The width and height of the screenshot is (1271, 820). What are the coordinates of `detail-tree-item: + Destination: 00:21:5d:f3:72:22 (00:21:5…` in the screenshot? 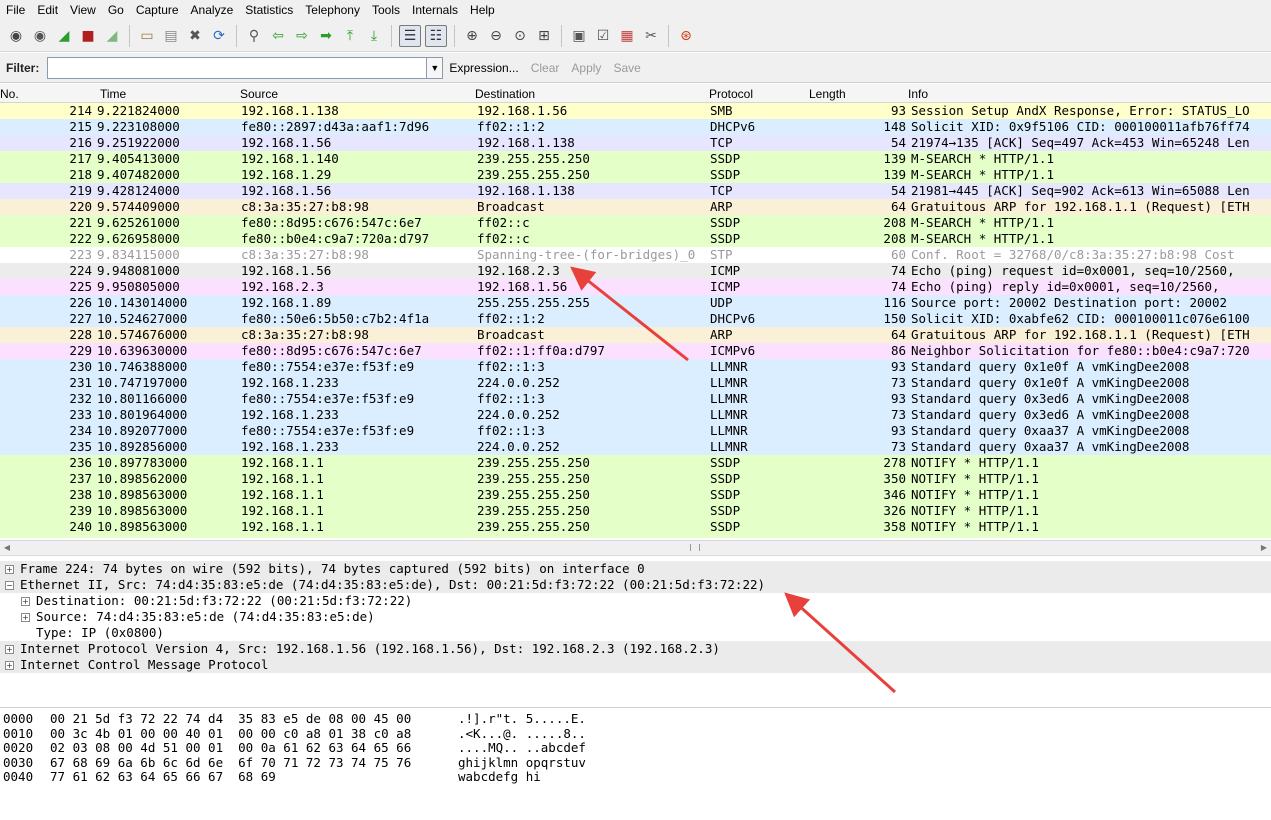 It's located at (635, 601).